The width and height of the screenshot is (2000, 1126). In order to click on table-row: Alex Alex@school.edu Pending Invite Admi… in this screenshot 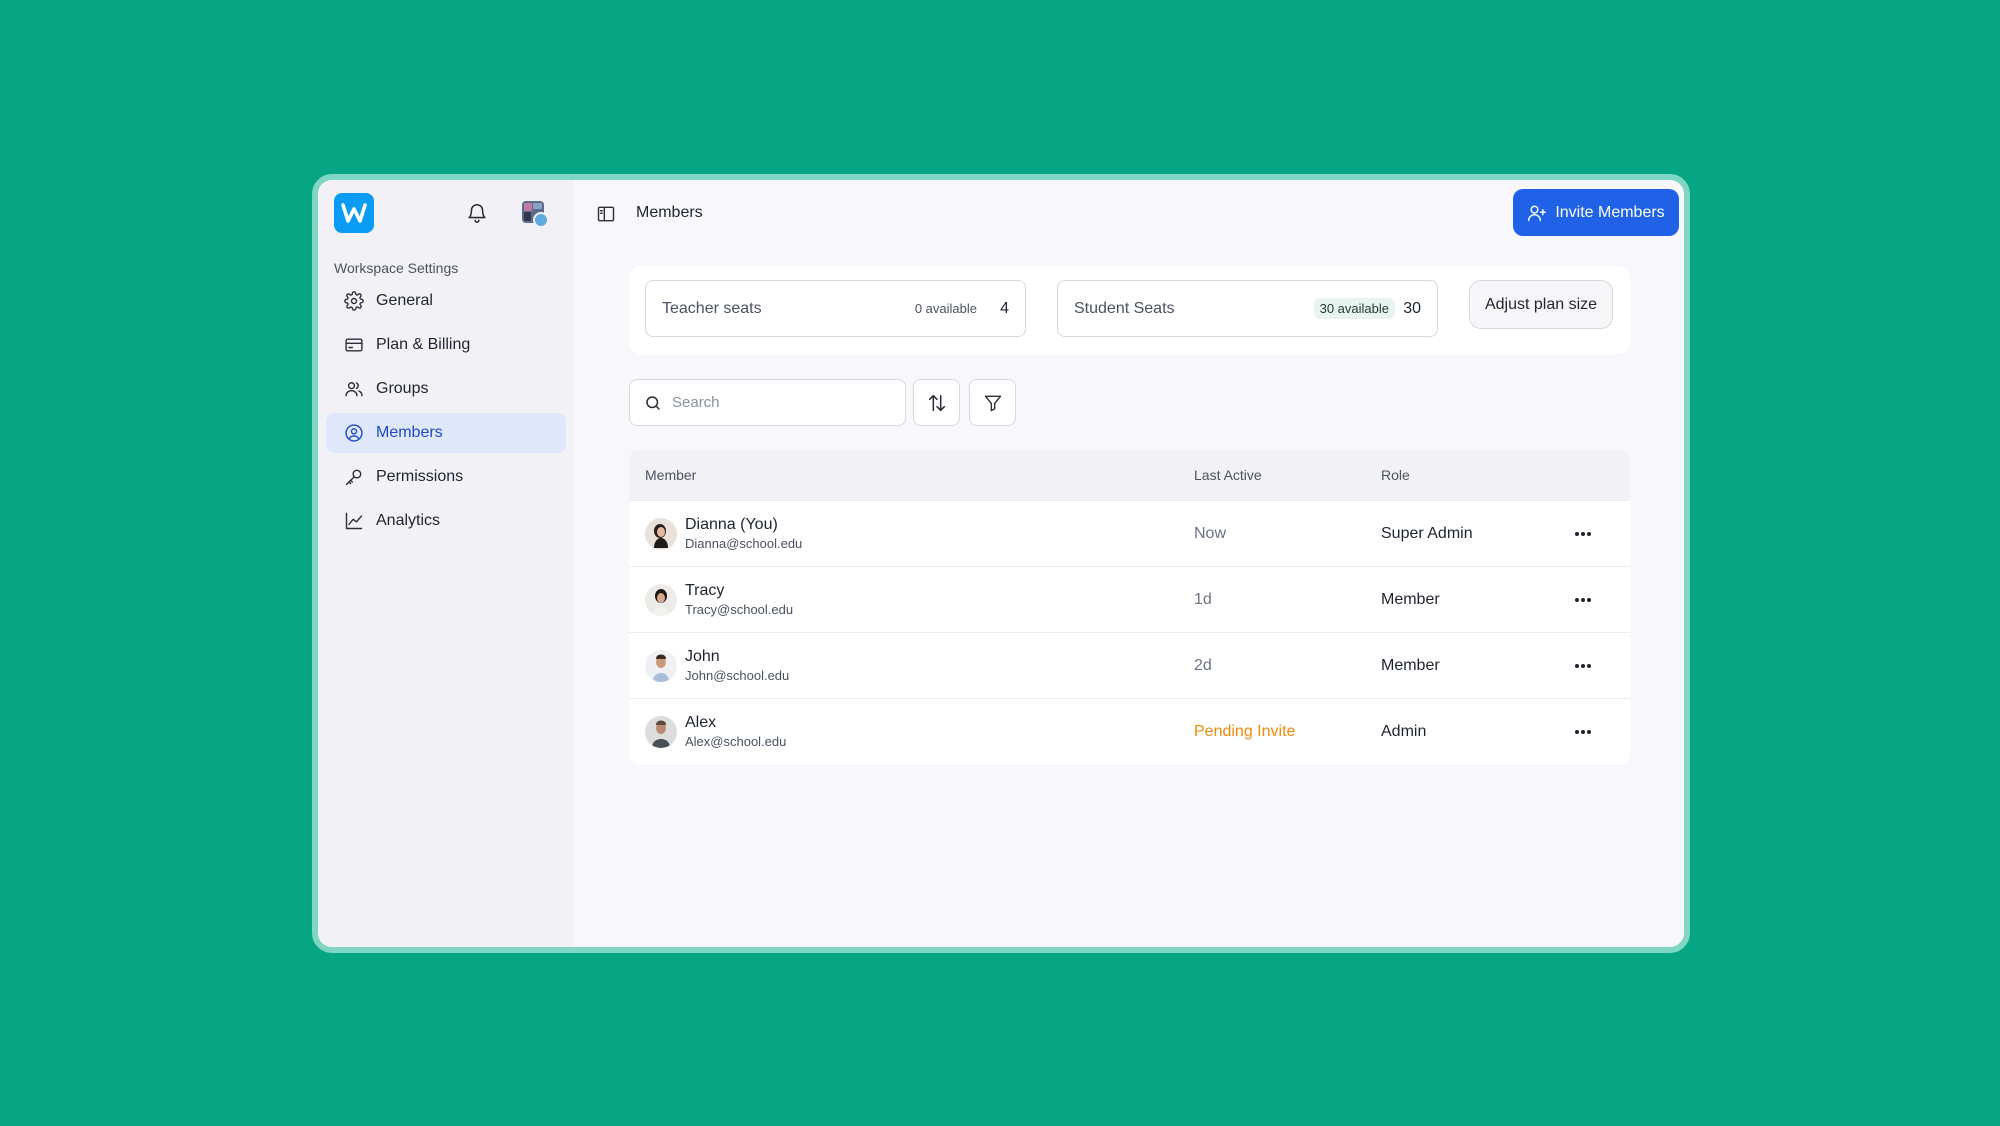, I will do `click(1129, 731)`.